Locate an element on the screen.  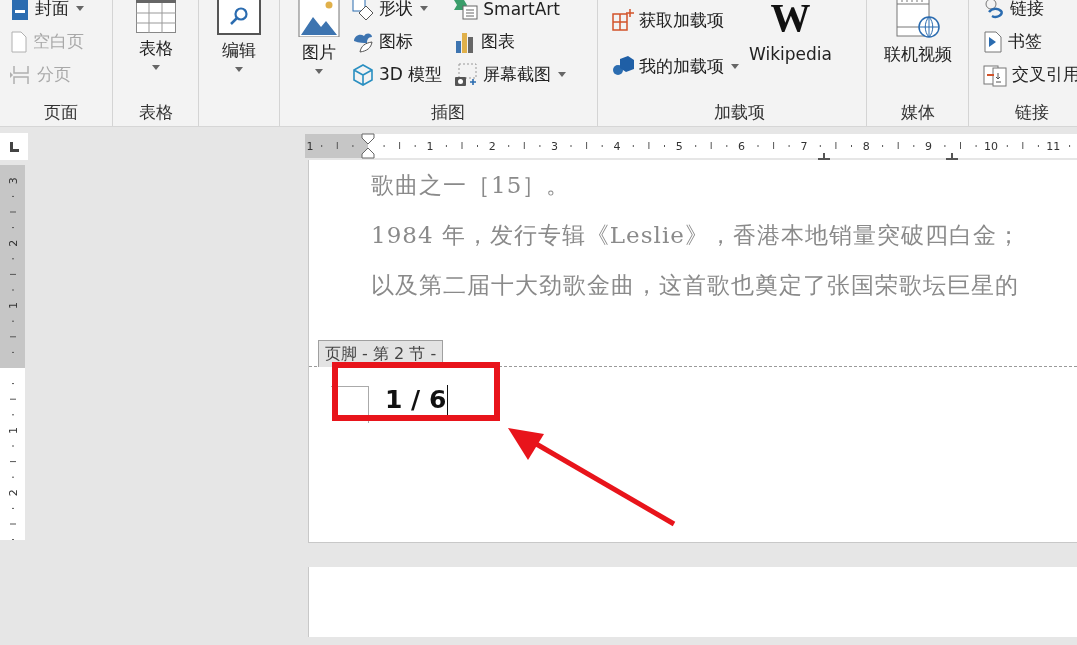
link-icon is located at coordinates (994, 10).